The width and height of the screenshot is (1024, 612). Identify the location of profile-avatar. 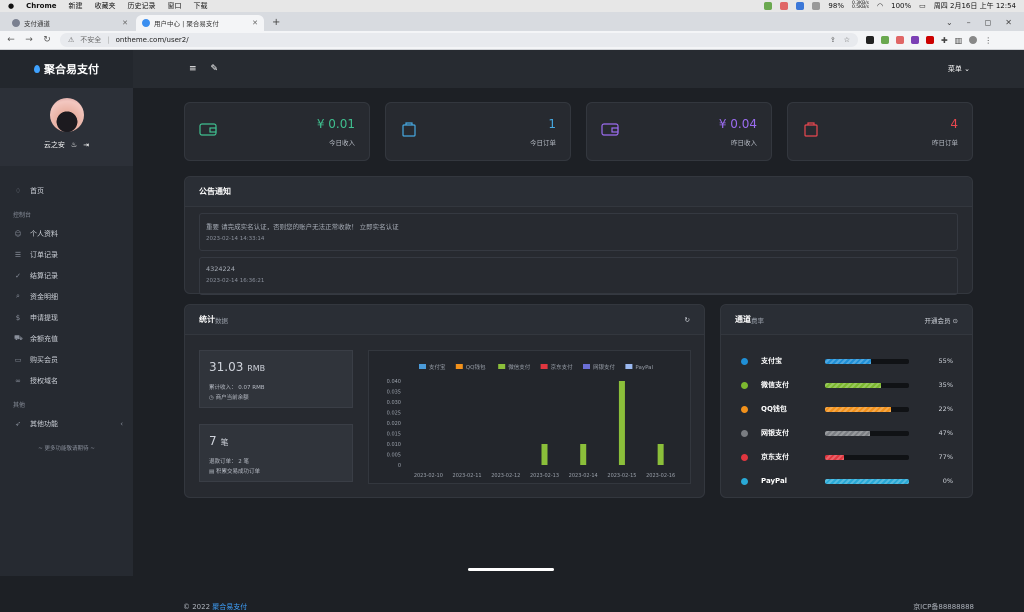
(973, 40).